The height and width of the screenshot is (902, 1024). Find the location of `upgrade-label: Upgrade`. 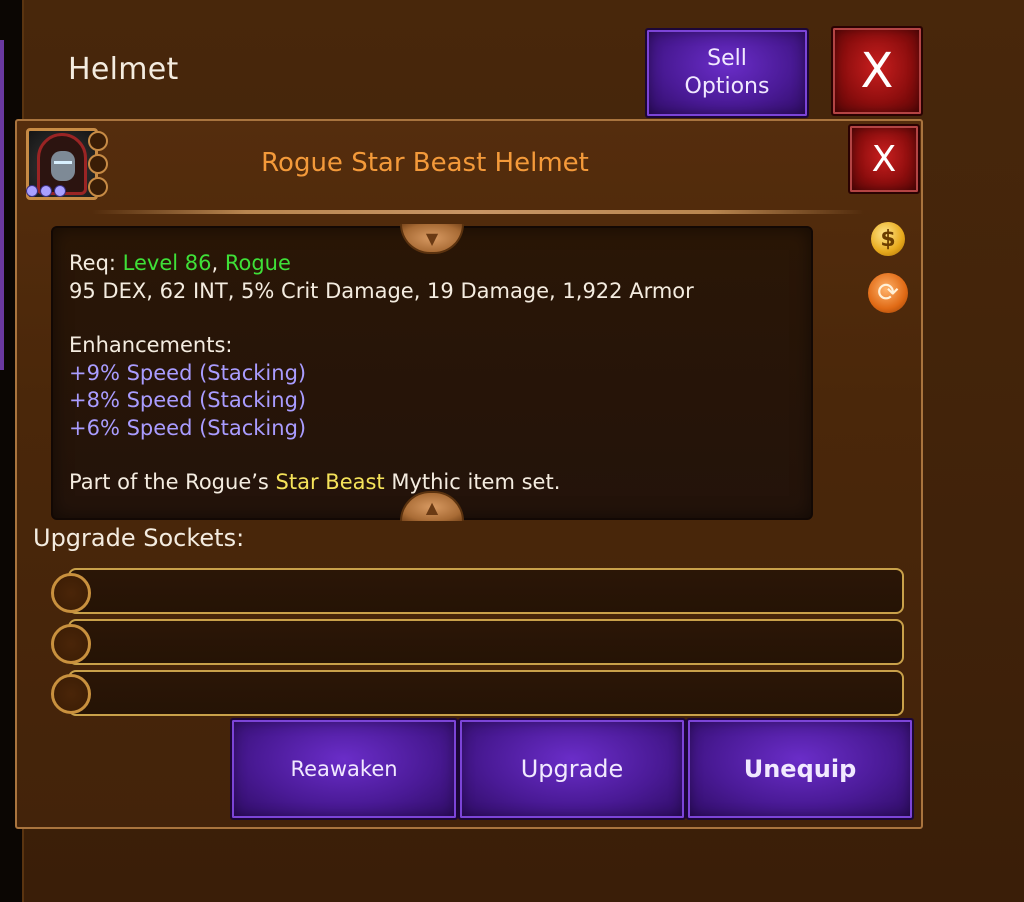

upgrade-label: Upgrade is located at coordinates (572, 769).